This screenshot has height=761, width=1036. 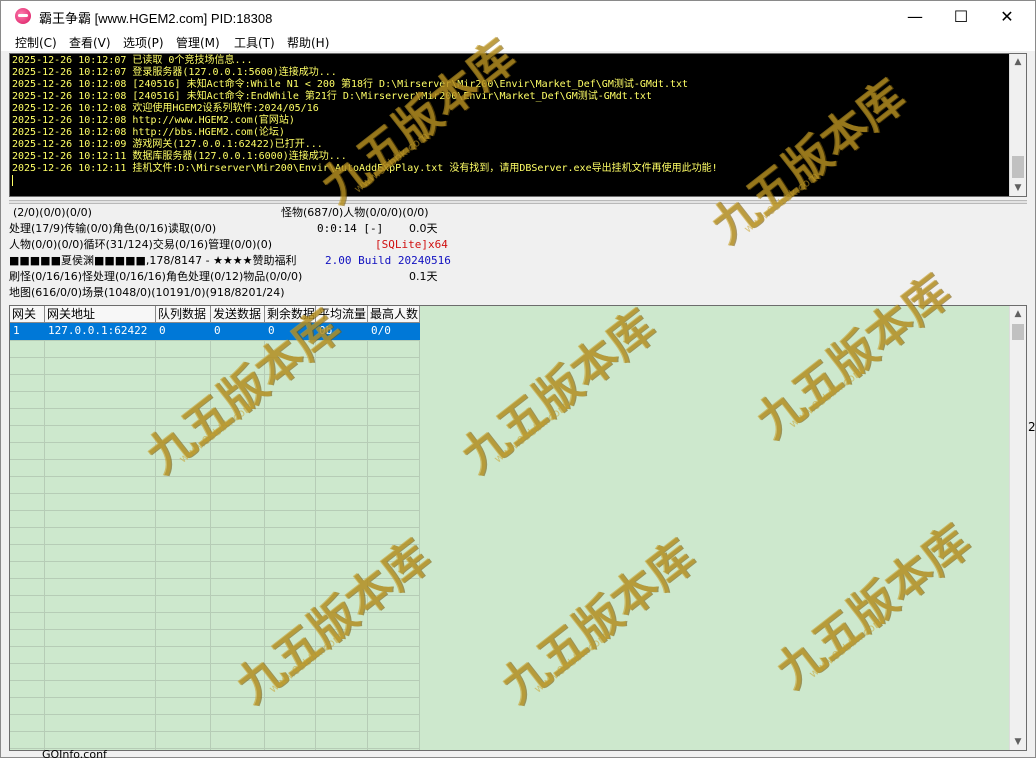 What do you see at coordinates (308, 42) in the screenshot?
I see `menu-help: 帮助(H)` at bounding box center [308, 42].